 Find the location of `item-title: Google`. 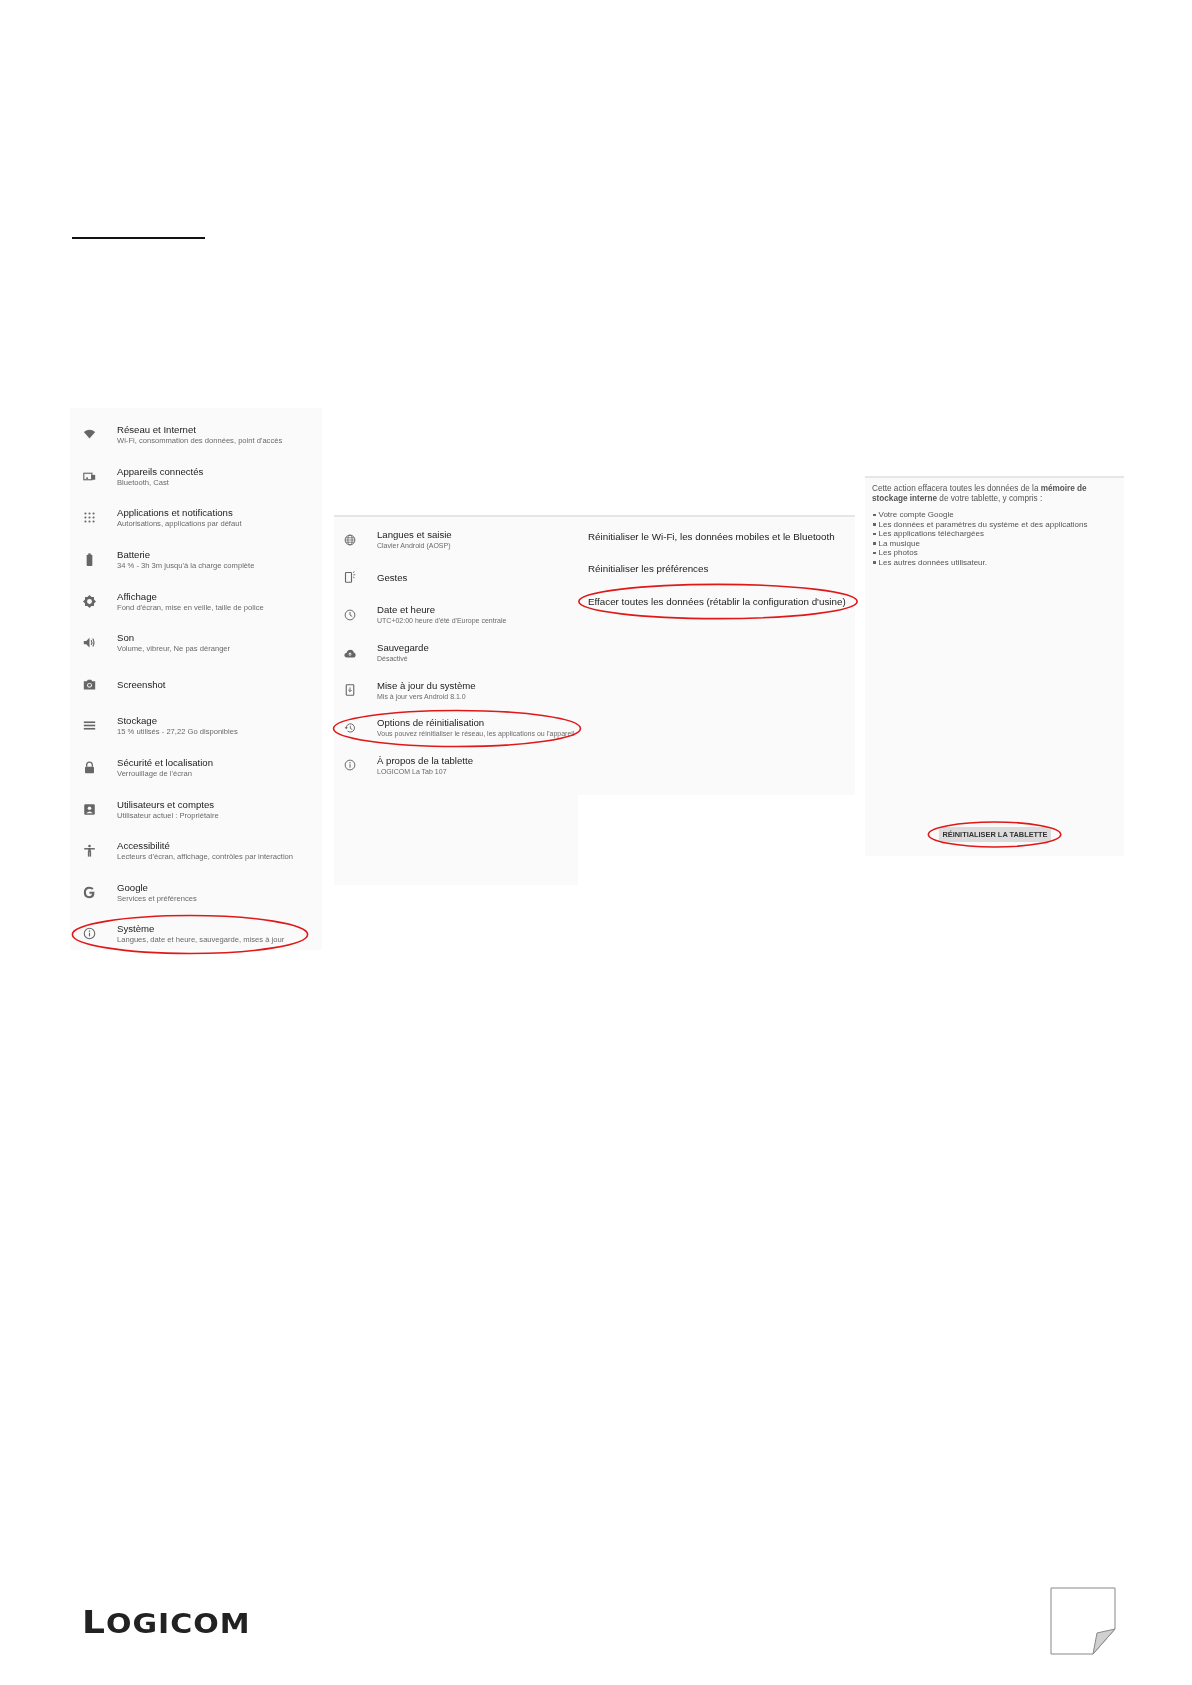

item-title: Google is located at coordinates (133, 887).